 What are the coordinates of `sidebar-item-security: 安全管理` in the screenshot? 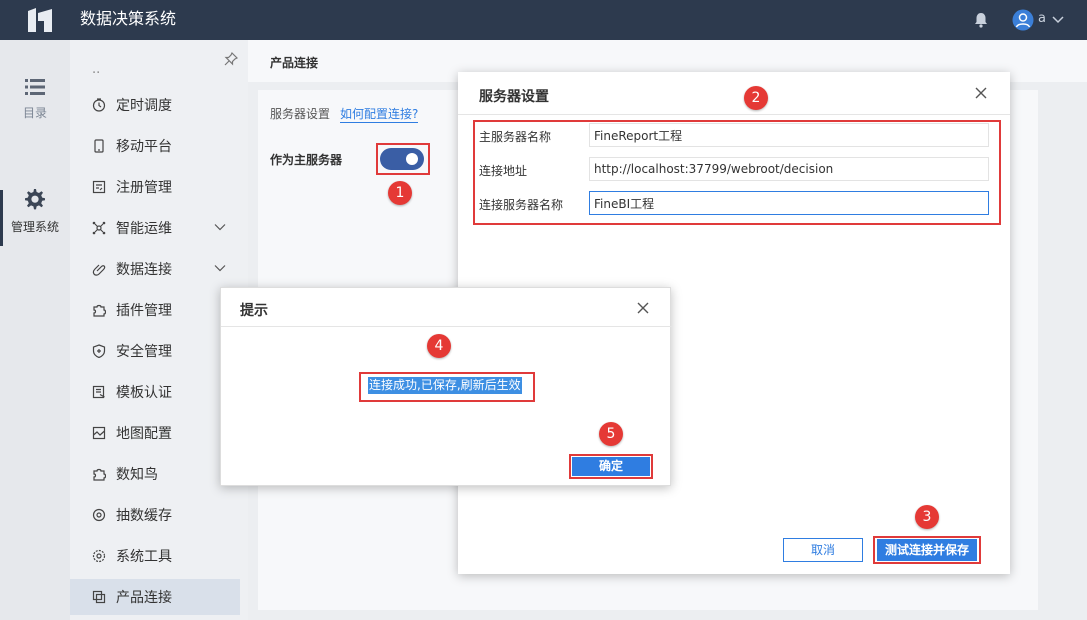 It's located at (155, 351).